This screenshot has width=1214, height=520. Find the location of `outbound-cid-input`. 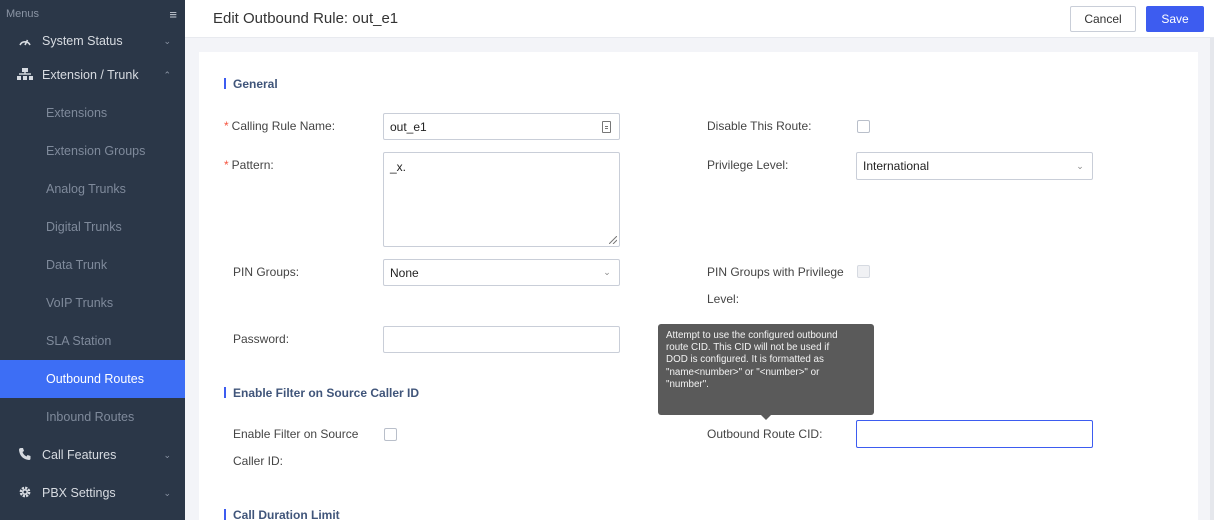

outbound-cid-input is located at coordinates (974, 434).